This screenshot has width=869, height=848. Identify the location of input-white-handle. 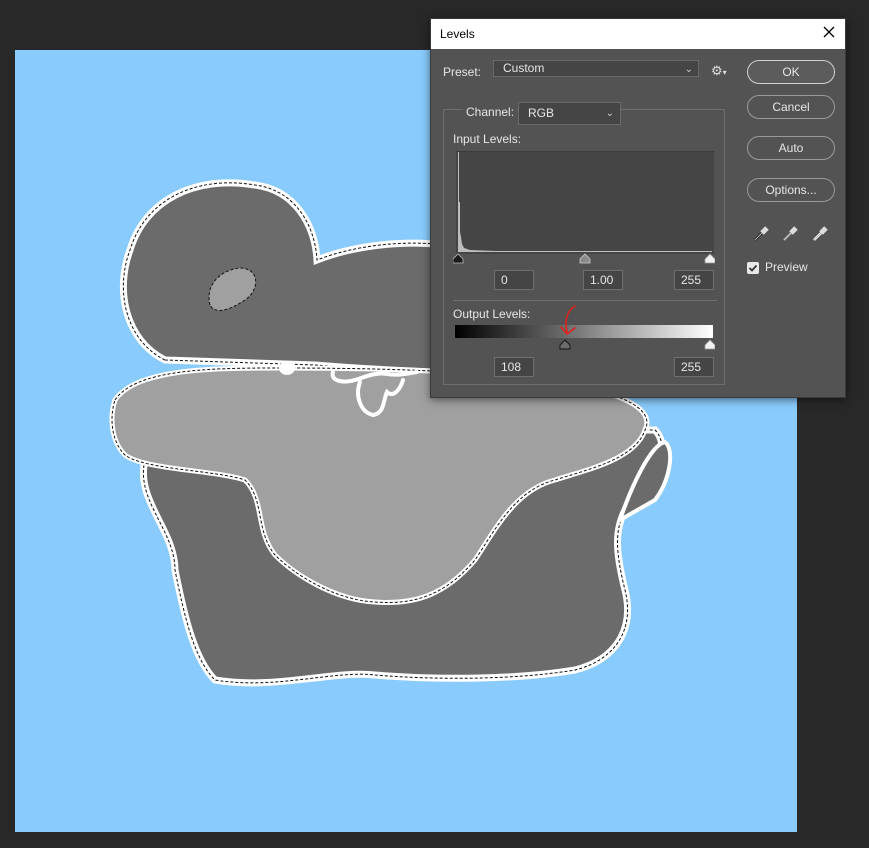
(709, 258).